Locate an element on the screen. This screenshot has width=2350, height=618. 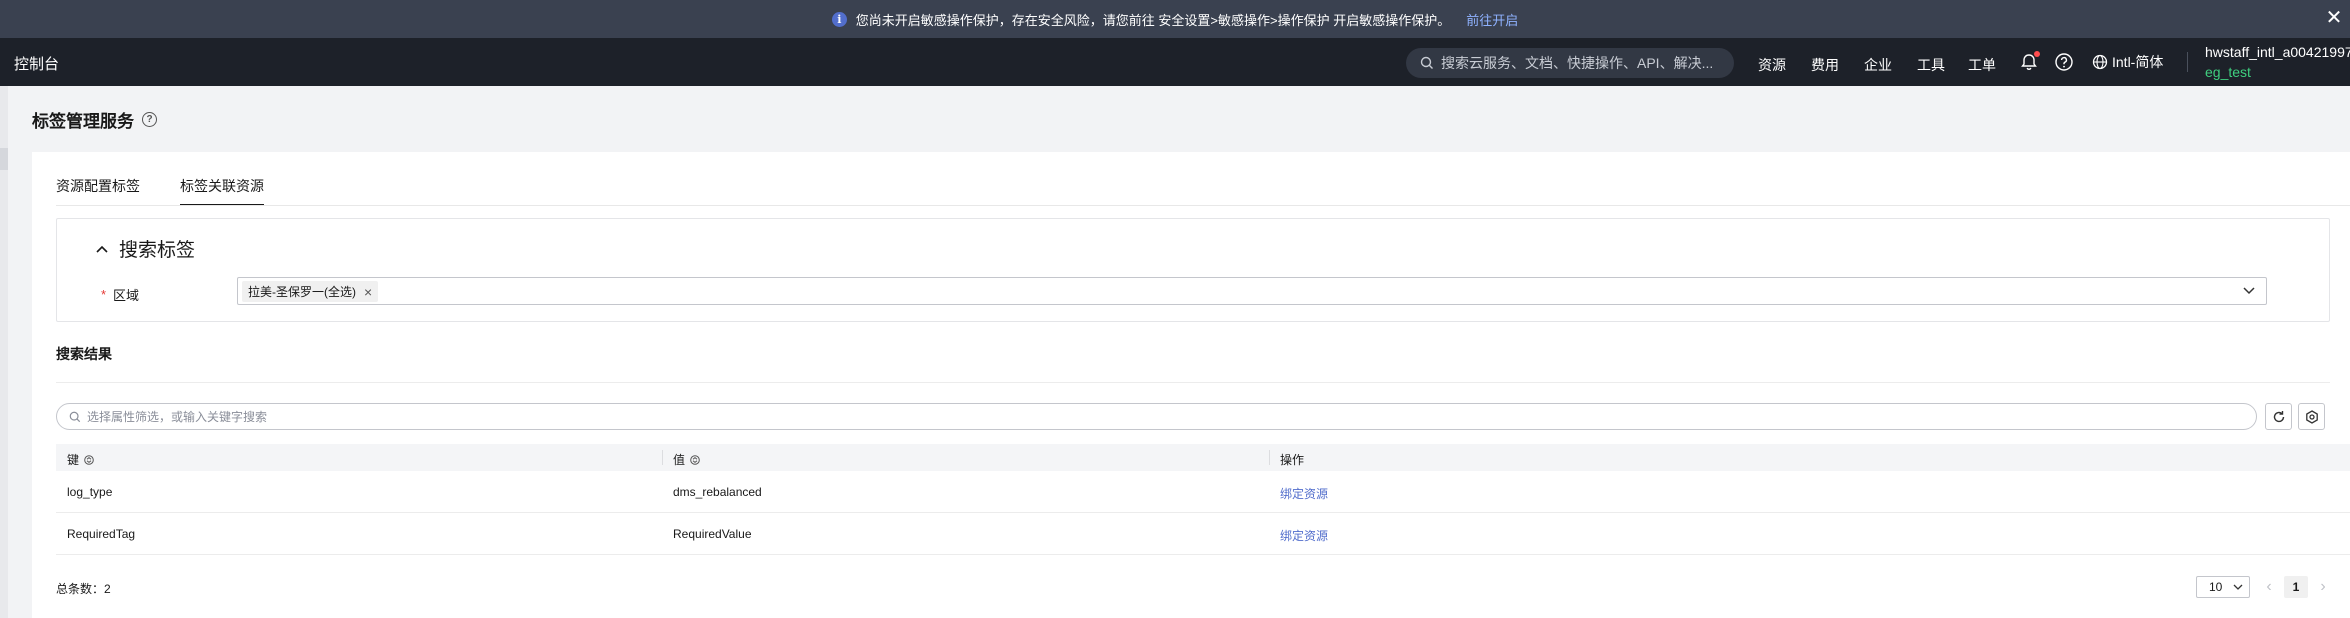
region-chip: 拉美-圣保罗一(全选) × is located at coordinates (310, 291).